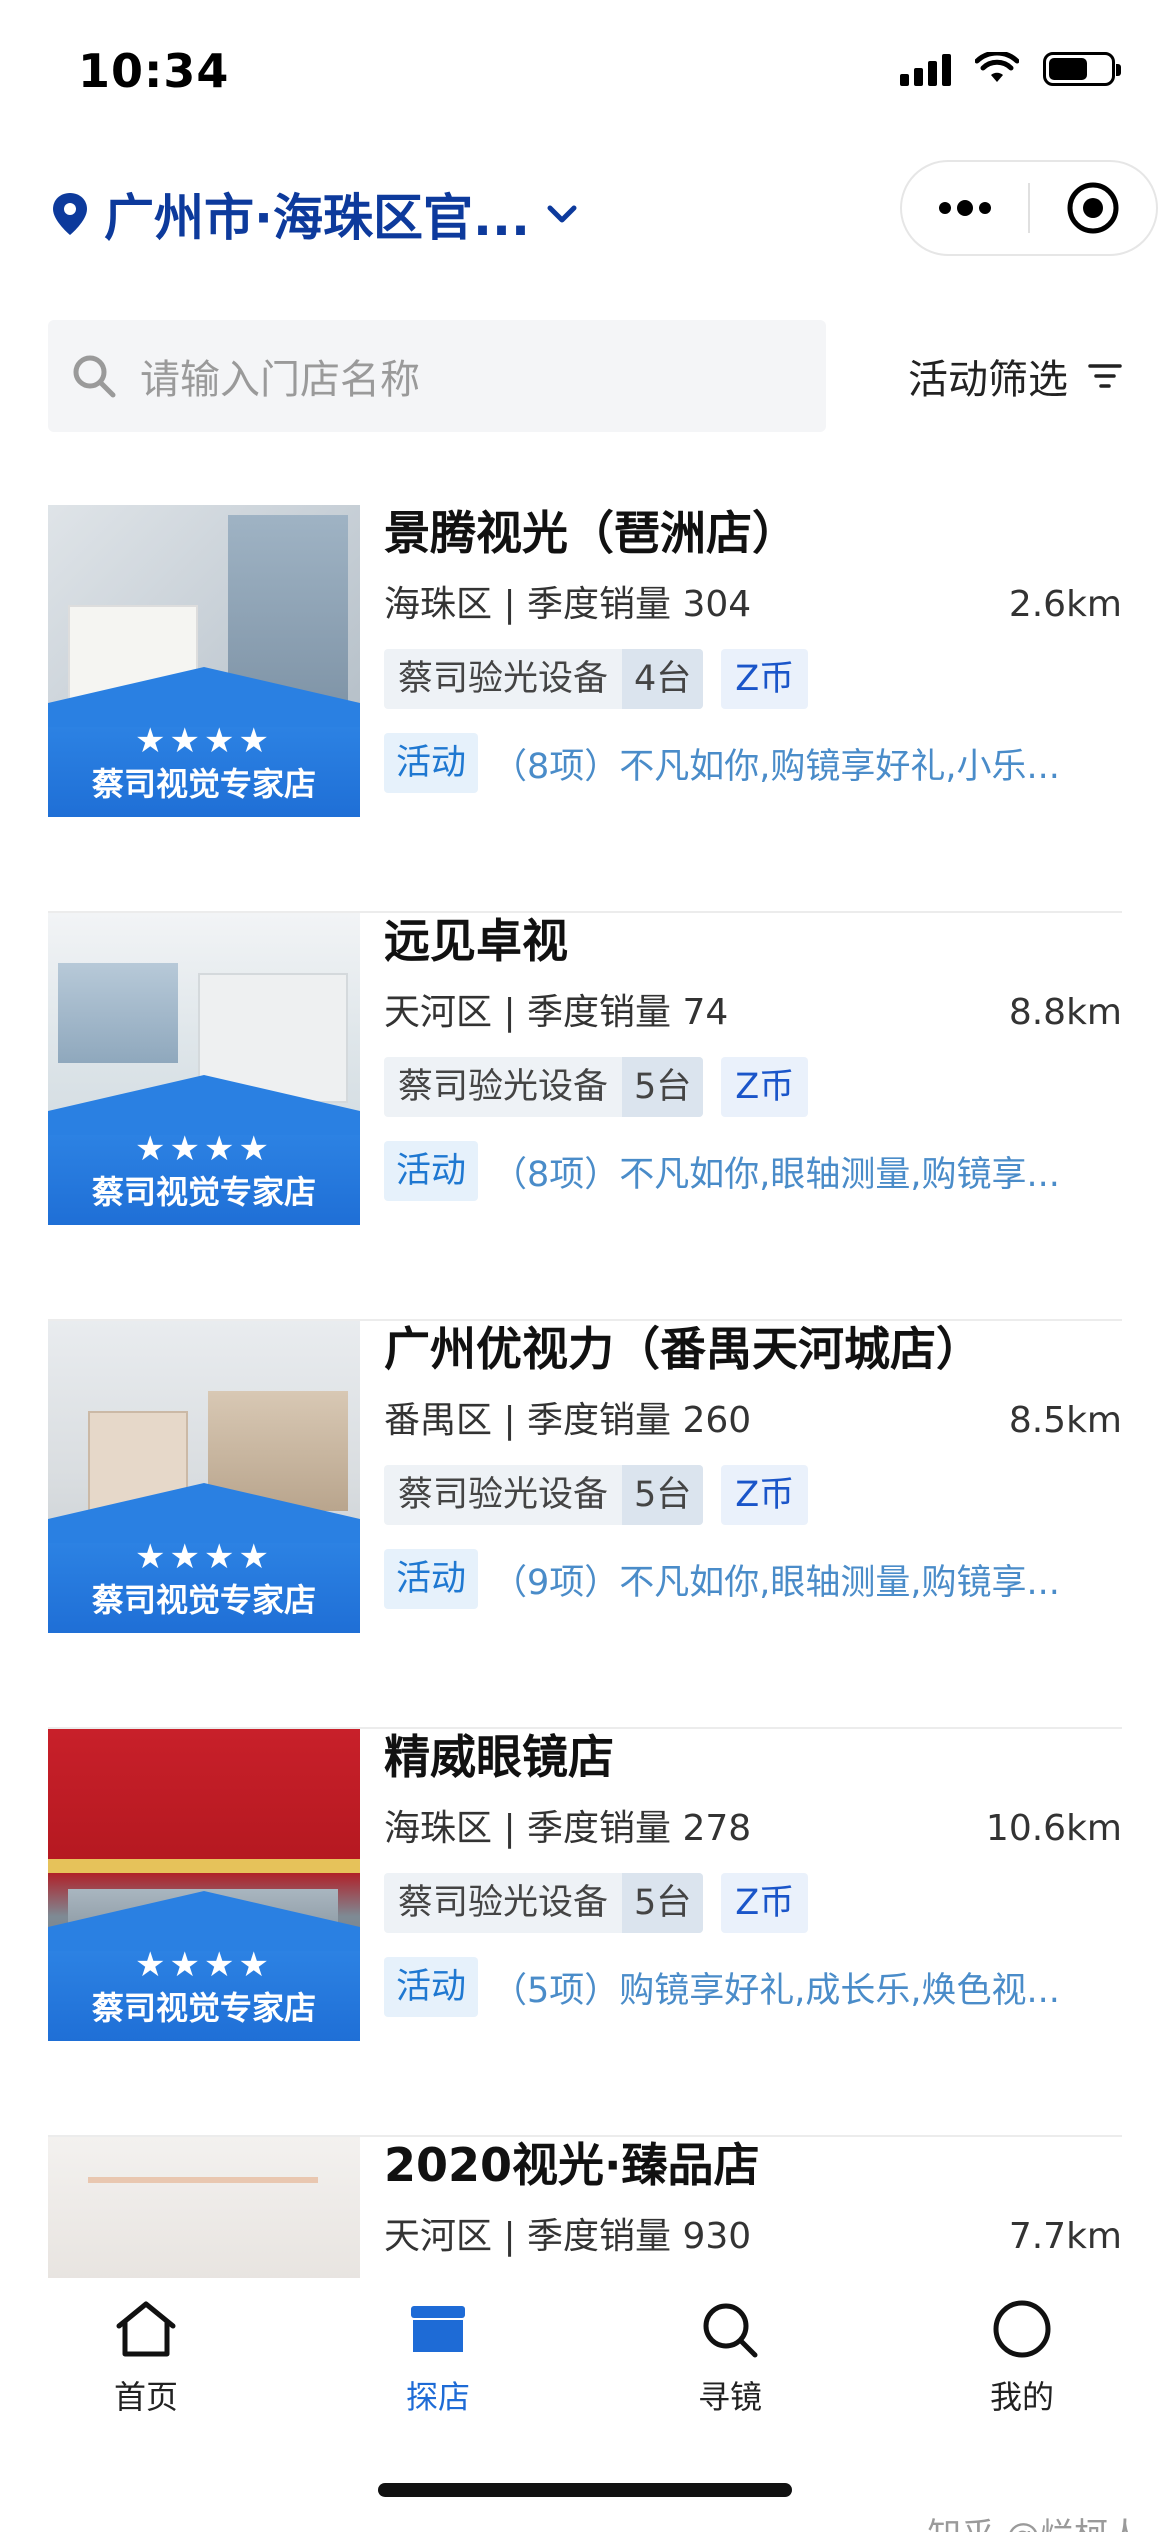 Image resolution: width=1170 pixels, height=2532 pixels. What do you see at coordinates (146, 2358) in the screenshot?
I see `tab-home: 首页` at bounding box center [146, 2358].